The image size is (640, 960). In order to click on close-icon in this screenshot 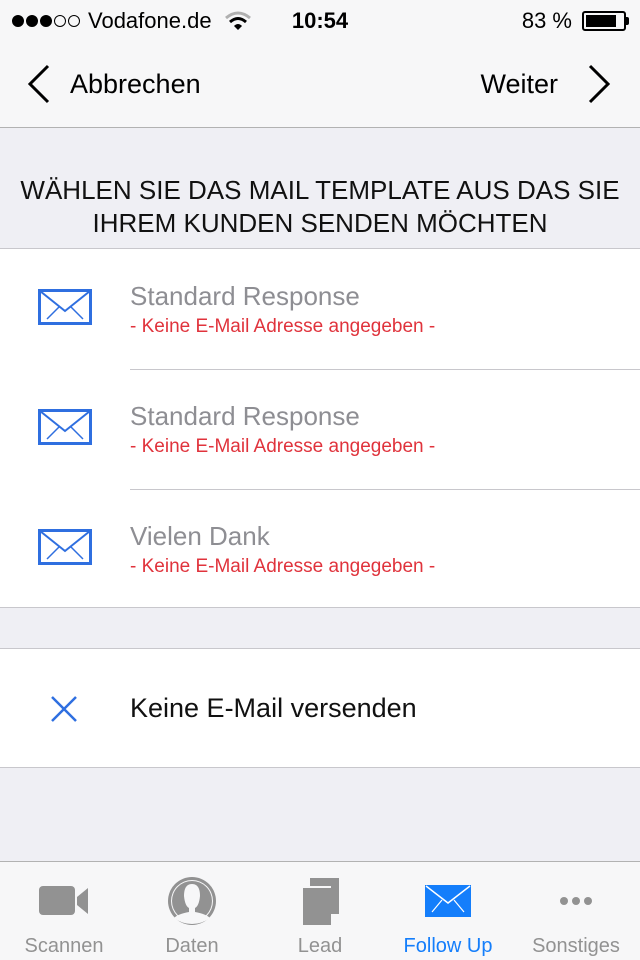, I will do `click(64, 709)`.